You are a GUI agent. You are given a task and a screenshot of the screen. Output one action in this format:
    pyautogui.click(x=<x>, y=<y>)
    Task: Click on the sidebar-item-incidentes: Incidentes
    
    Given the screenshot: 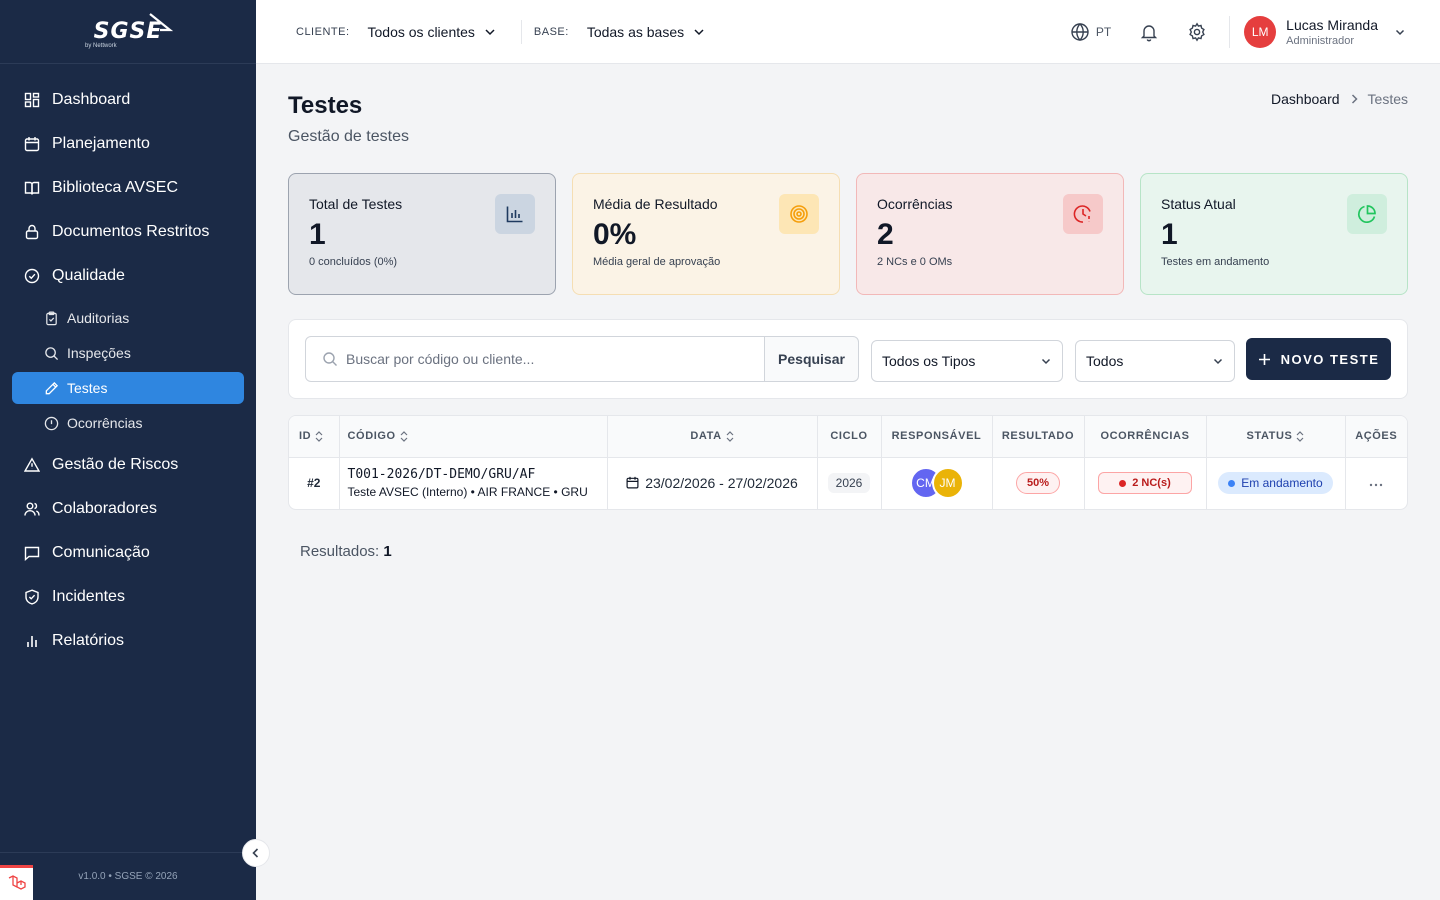 What is the action you would take?
    pyautogui.click(x=128, y=597)
    